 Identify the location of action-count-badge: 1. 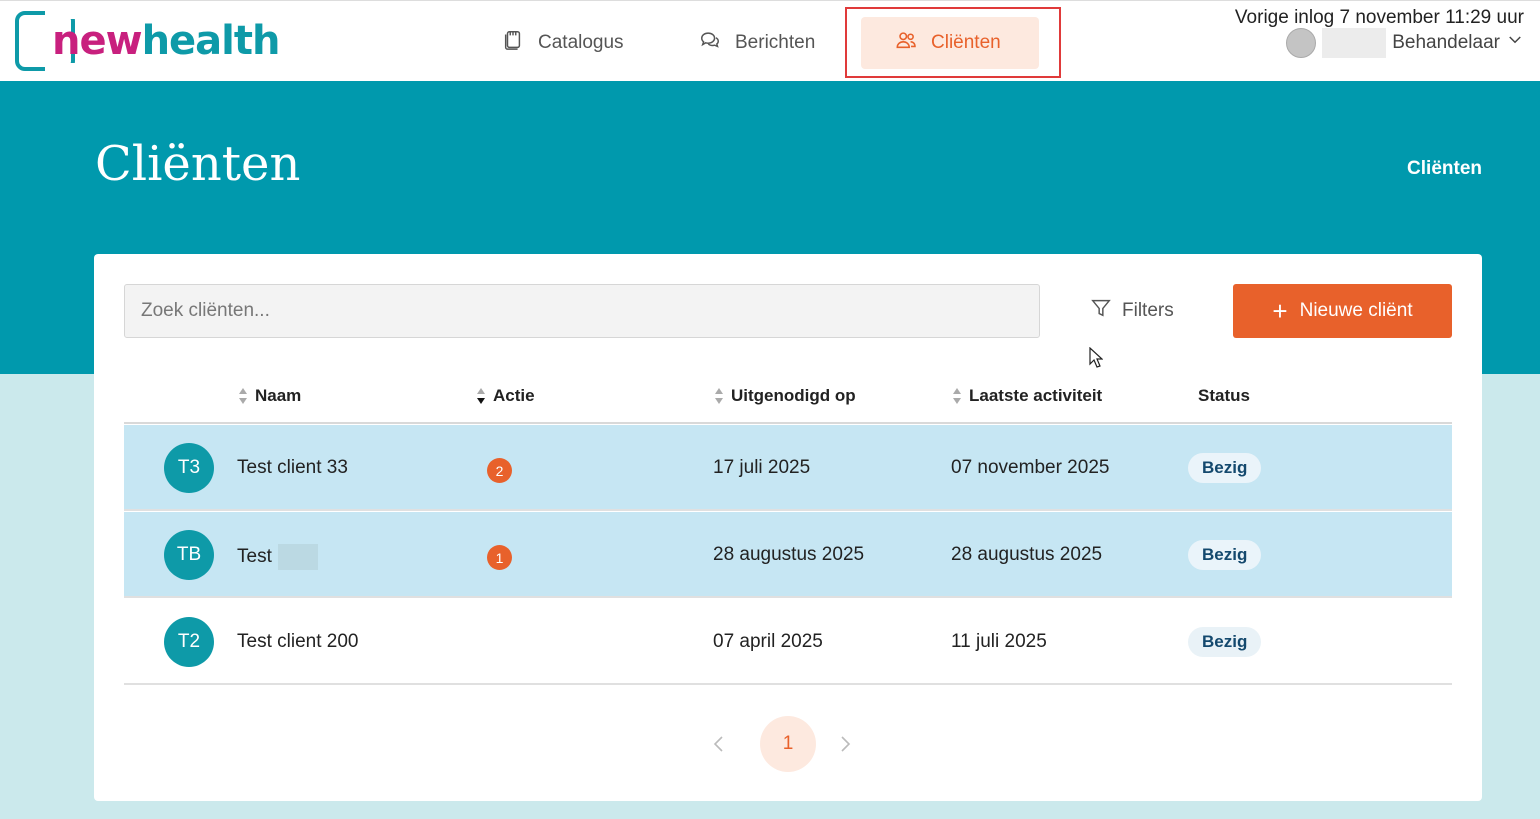
(499, 557).